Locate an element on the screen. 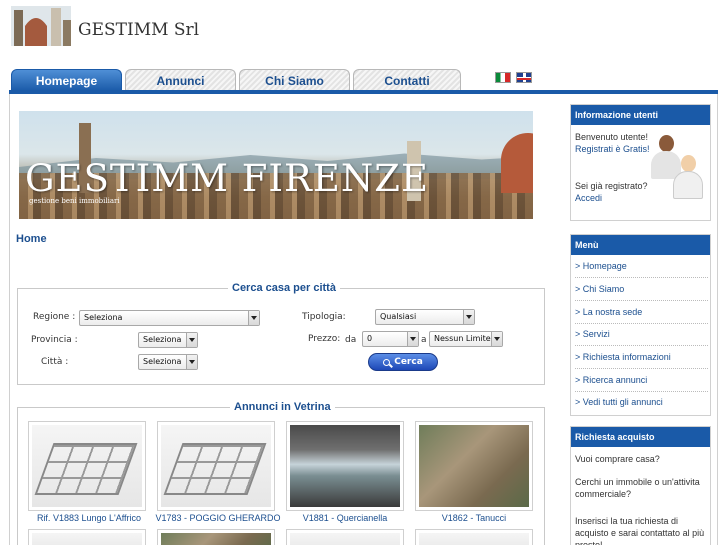 The width and height of the screenshot is (727, 545). search-legend: Cerca casa per città is located at coordinates (284, 288).